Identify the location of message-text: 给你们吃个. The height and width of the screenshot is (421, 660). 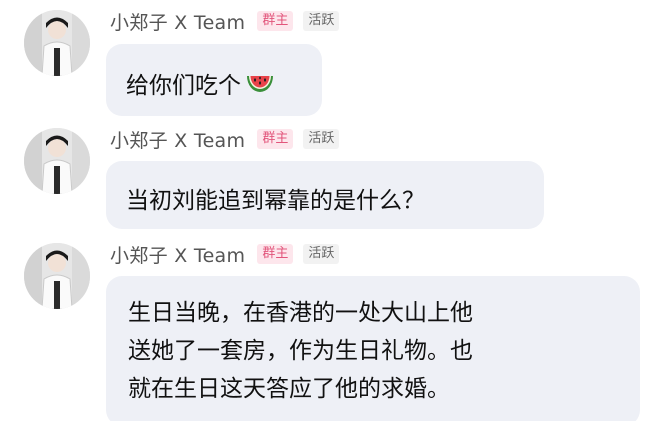
(183, 86).